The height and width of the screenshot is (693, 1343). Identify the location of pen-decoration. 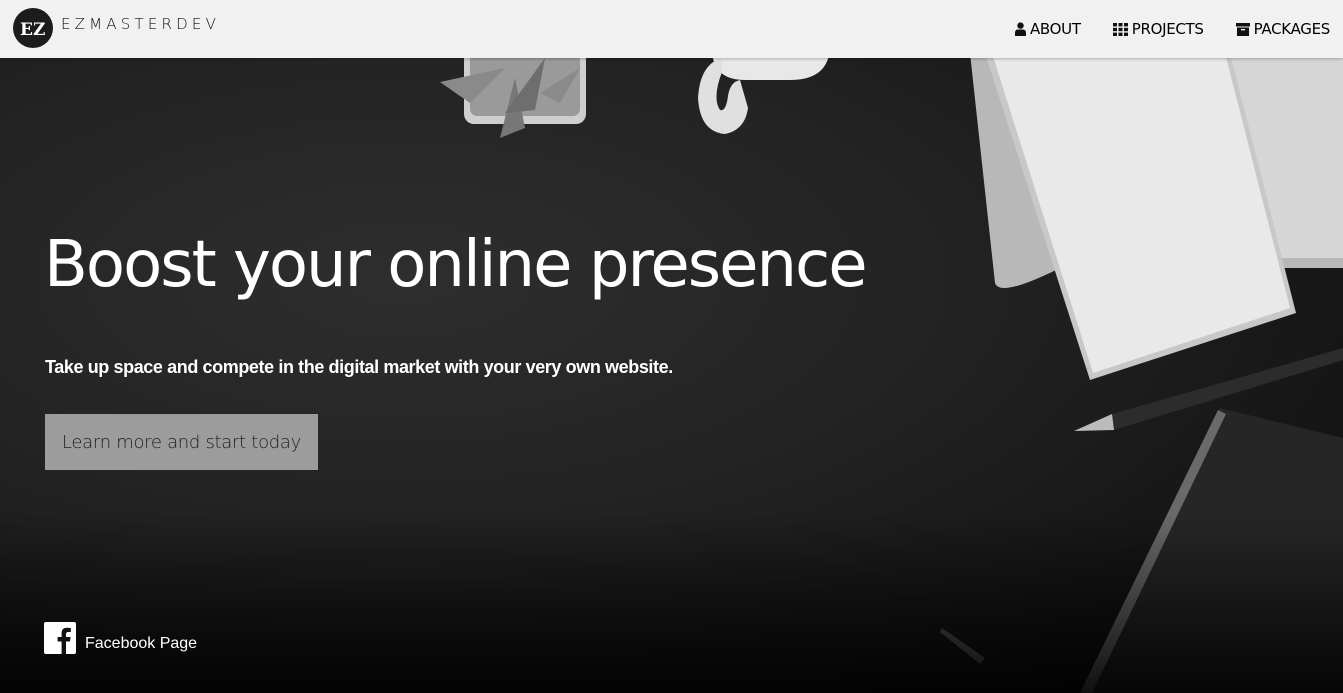
(962, 646).